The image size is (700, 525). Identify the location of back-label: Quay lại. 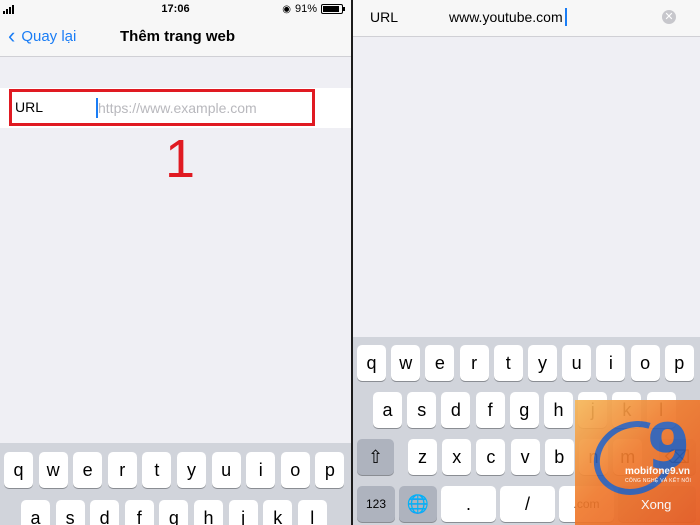
(49, 36).